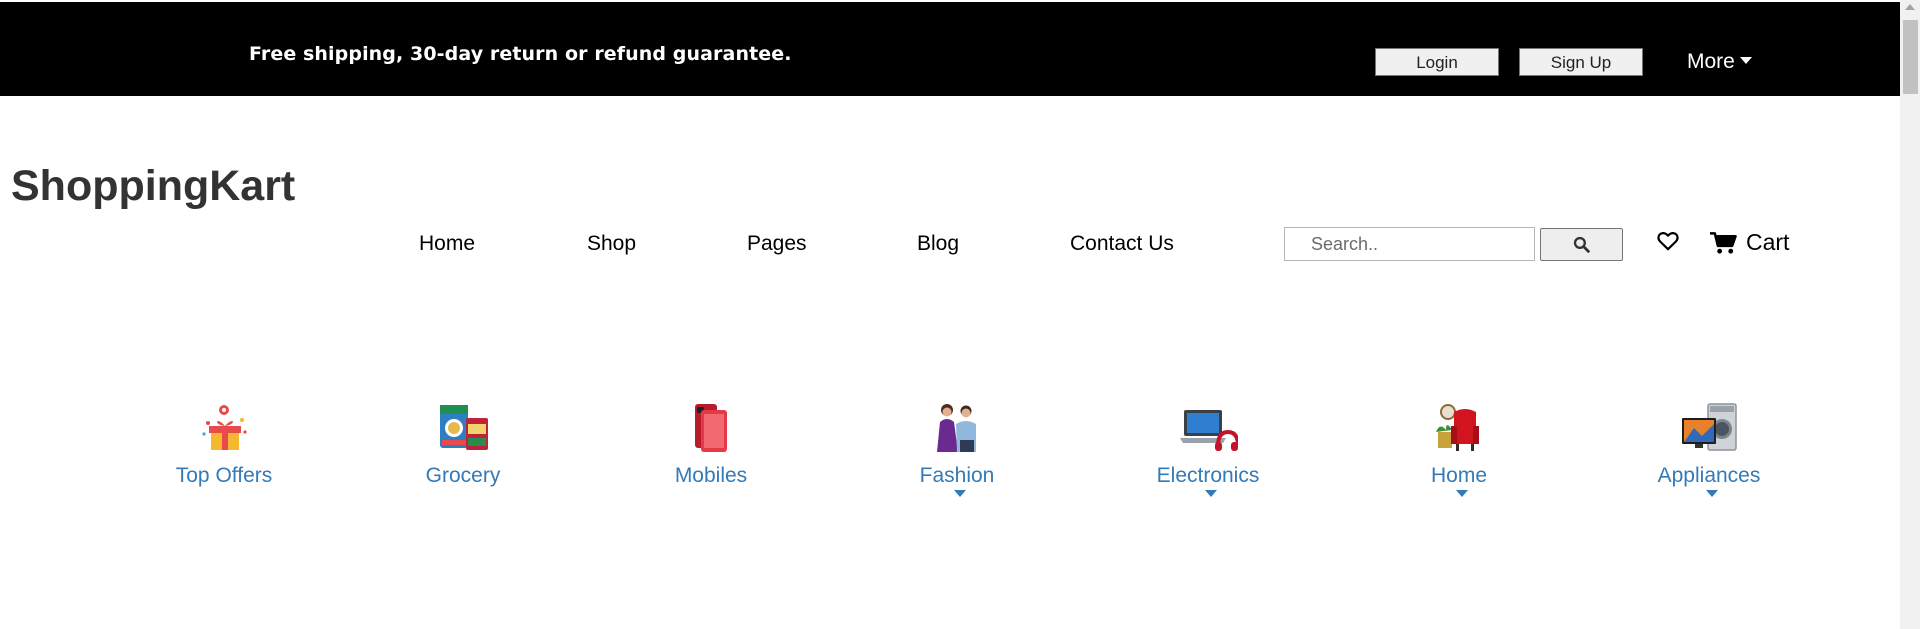 The height and width of the screenshot is (629, 1920). I want to click on grocery-icon, so click(464, 427).